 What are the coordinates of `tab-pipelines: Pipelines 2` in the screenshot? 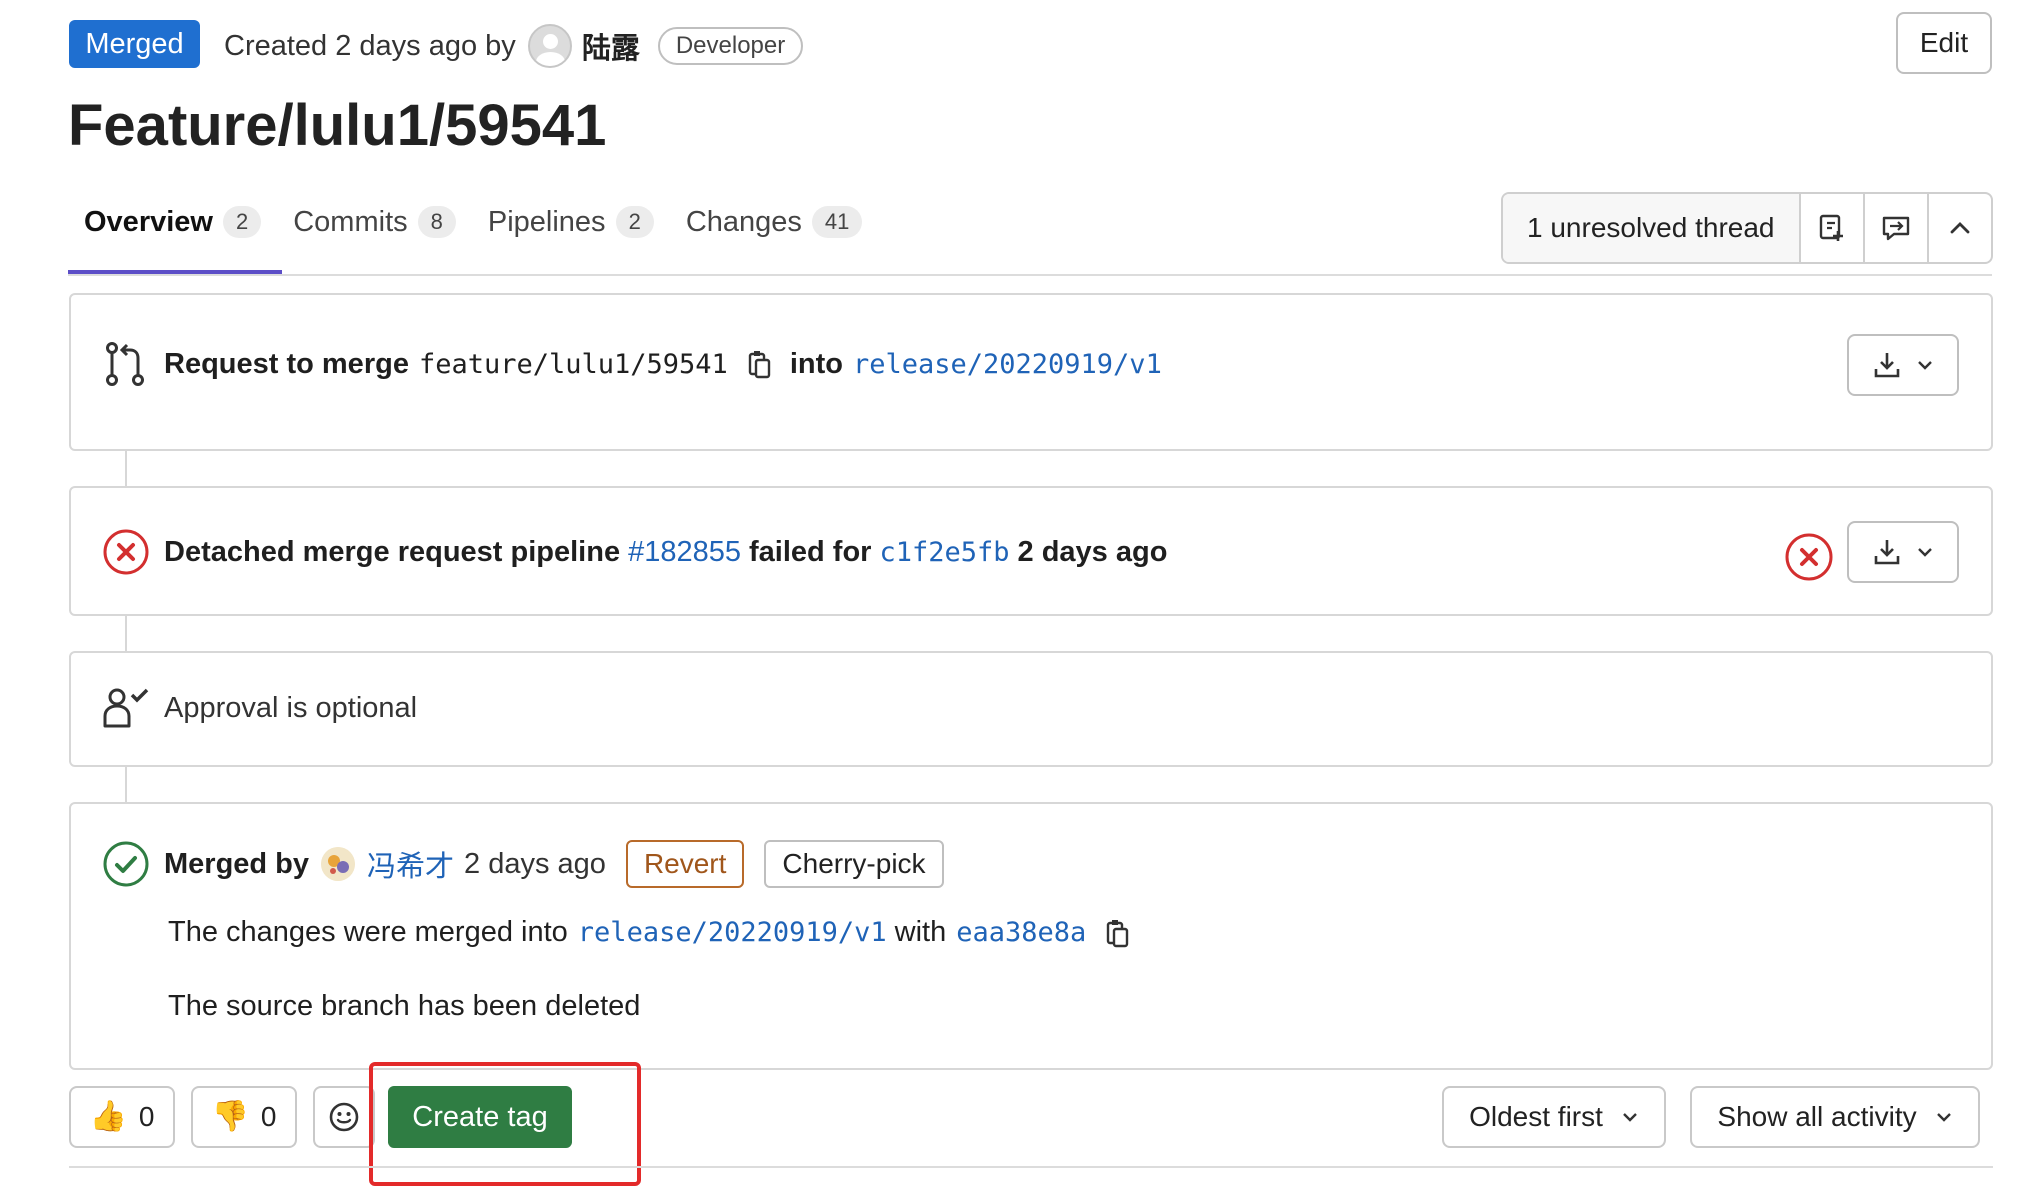 It's located at (571, 222).